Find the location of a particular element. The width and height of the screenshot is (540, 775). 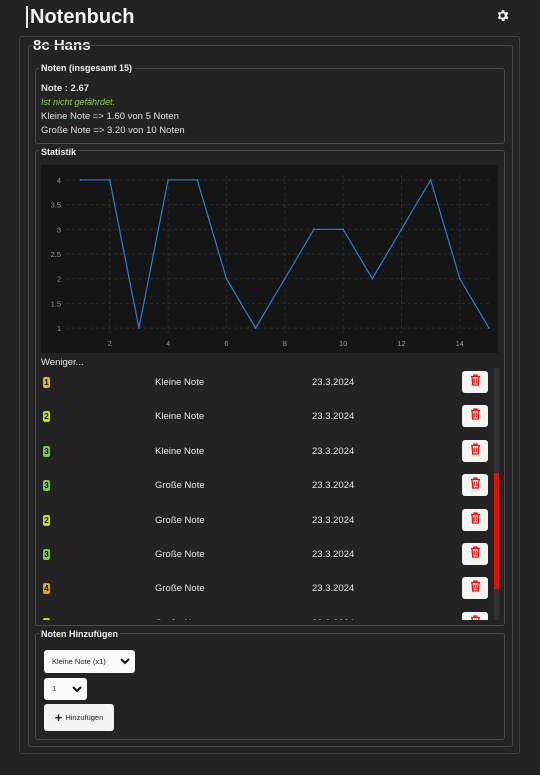

y-tick-label: 1.5 is located at coordinates (56, 303).